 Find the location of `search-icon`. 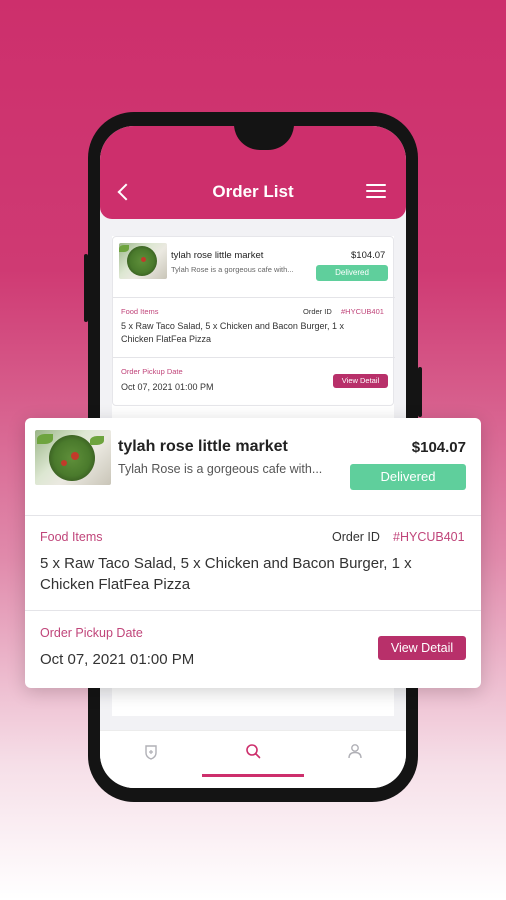

search-icon is located at coordinates (253, 751).